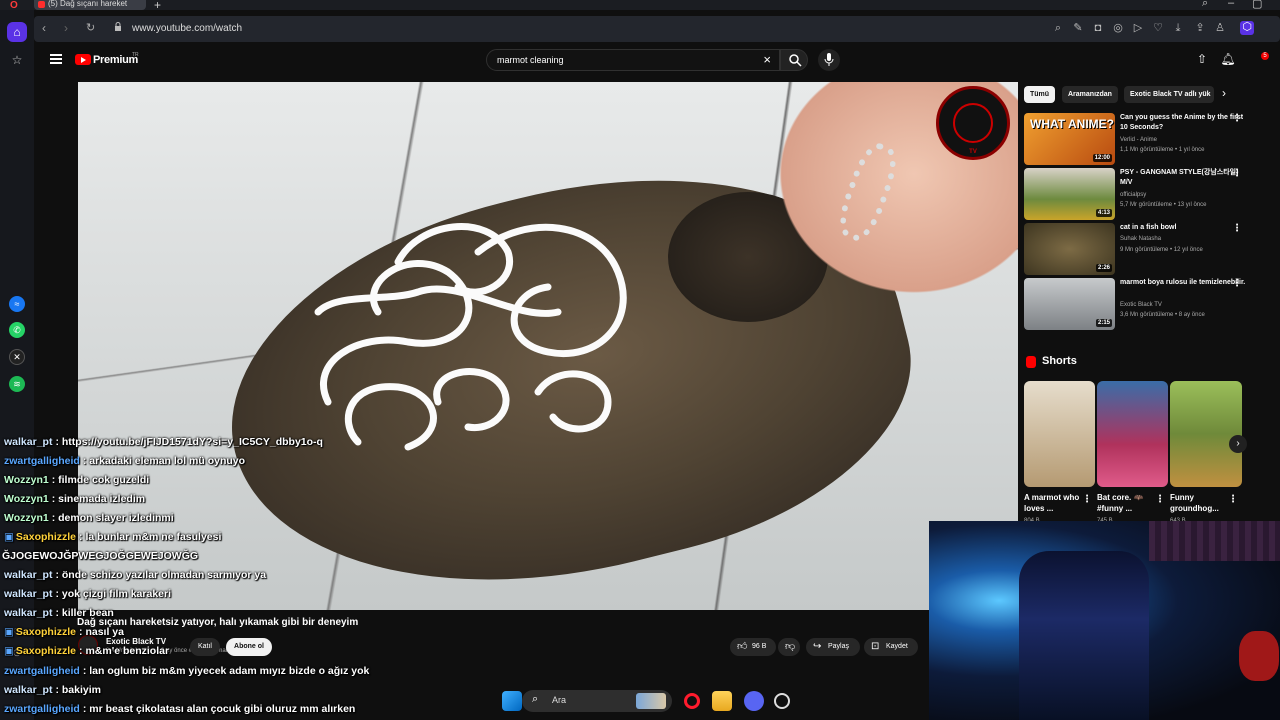 Image resolution: width=1280 pixels, height=720 pixels. I want to click on vpn-icon: ◎, so click(1118, 28).